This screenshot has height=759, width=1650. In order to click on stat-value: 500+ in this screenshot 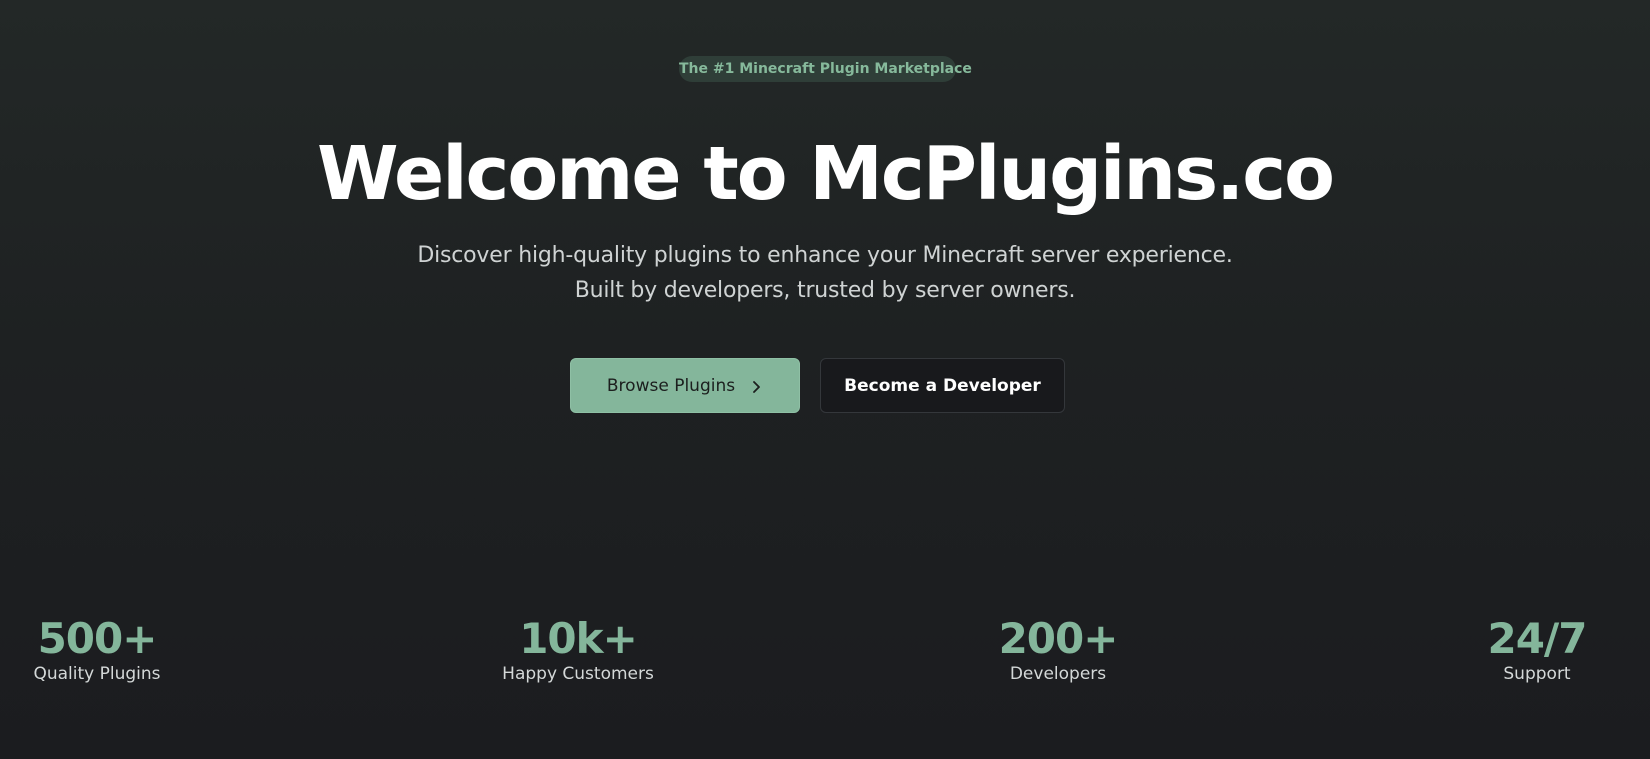, I will do `click(97, 638)`.